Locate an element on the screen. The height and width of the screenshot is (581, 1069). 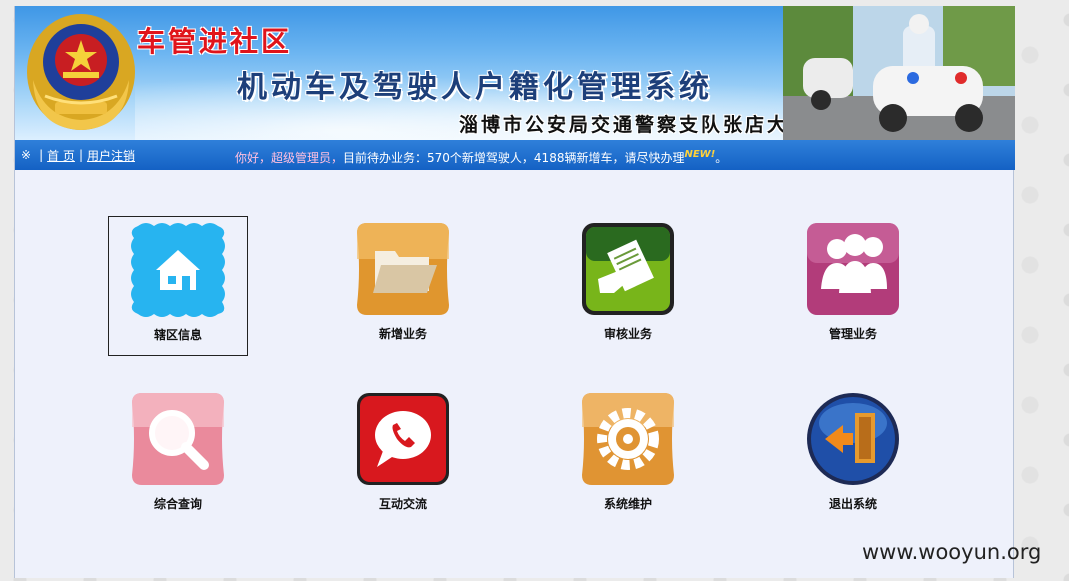
home-icon is located at coordinates (178, 270).